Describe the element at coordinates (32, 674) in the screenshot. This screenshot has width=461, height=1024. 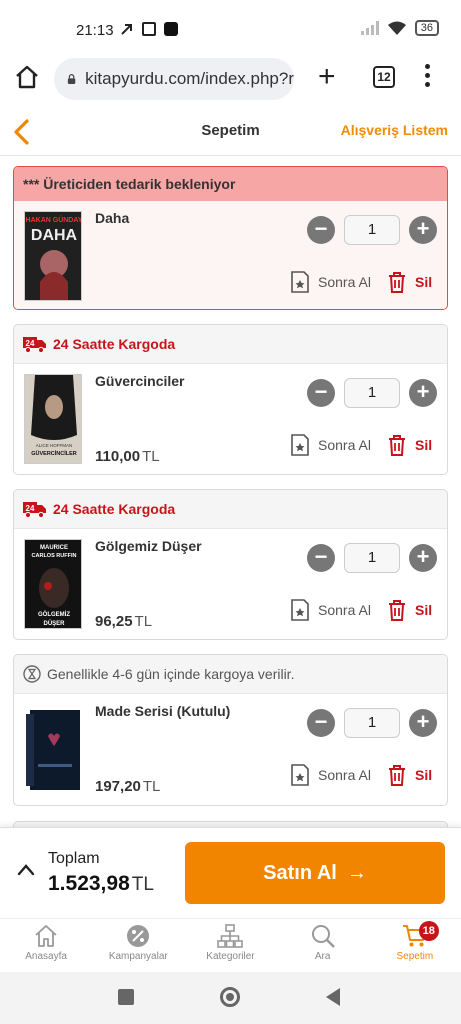
I see `hourglass-icon` at that location.